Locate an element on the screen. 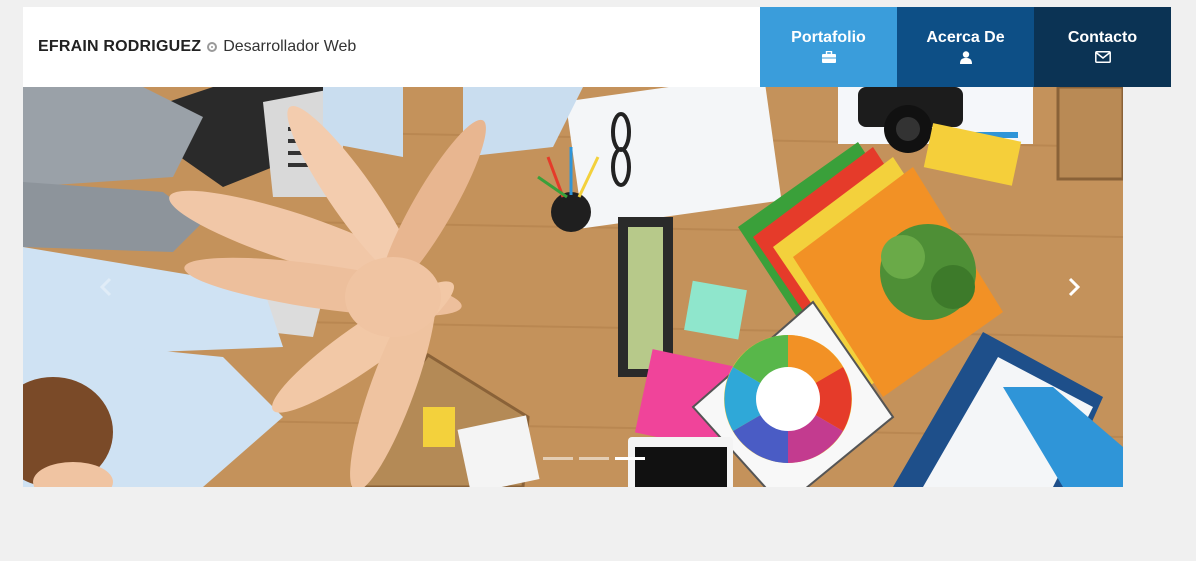  user-icon is located at coordinates (965, 57).